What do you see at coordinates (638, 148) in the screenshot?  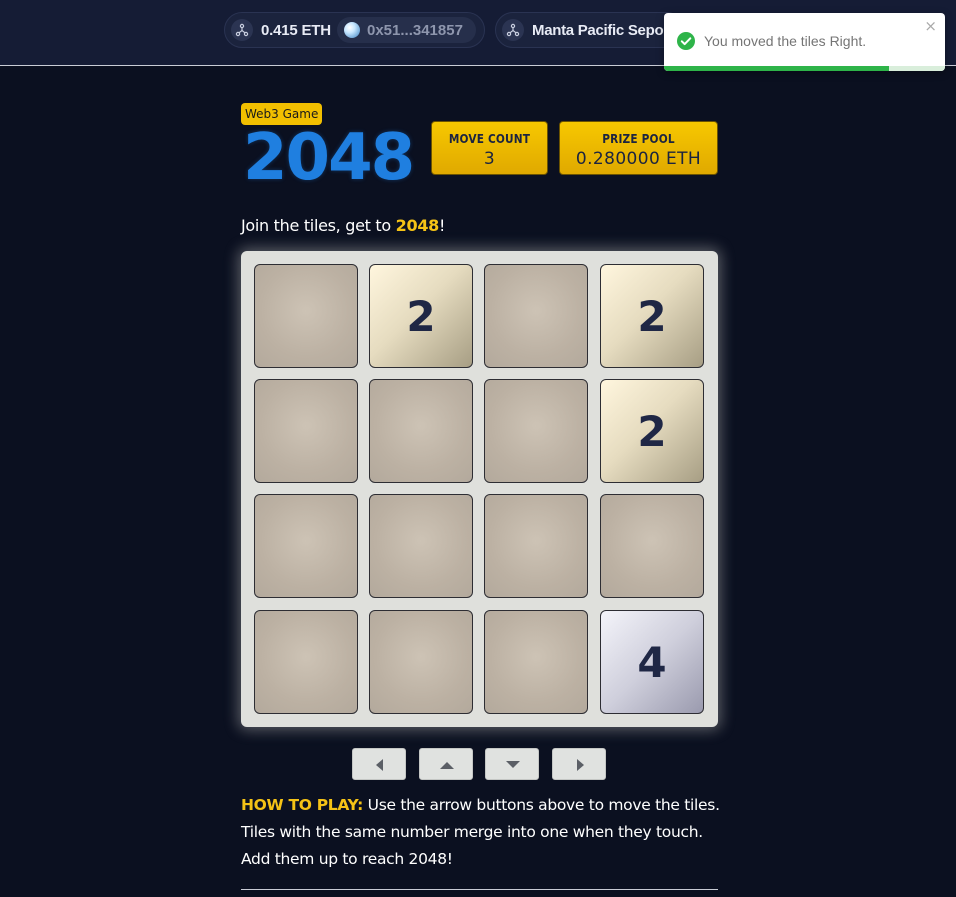 I see `prize-pool-box: PRIZE POOL 0.280000 ETH` at bounding box center [638, 148].